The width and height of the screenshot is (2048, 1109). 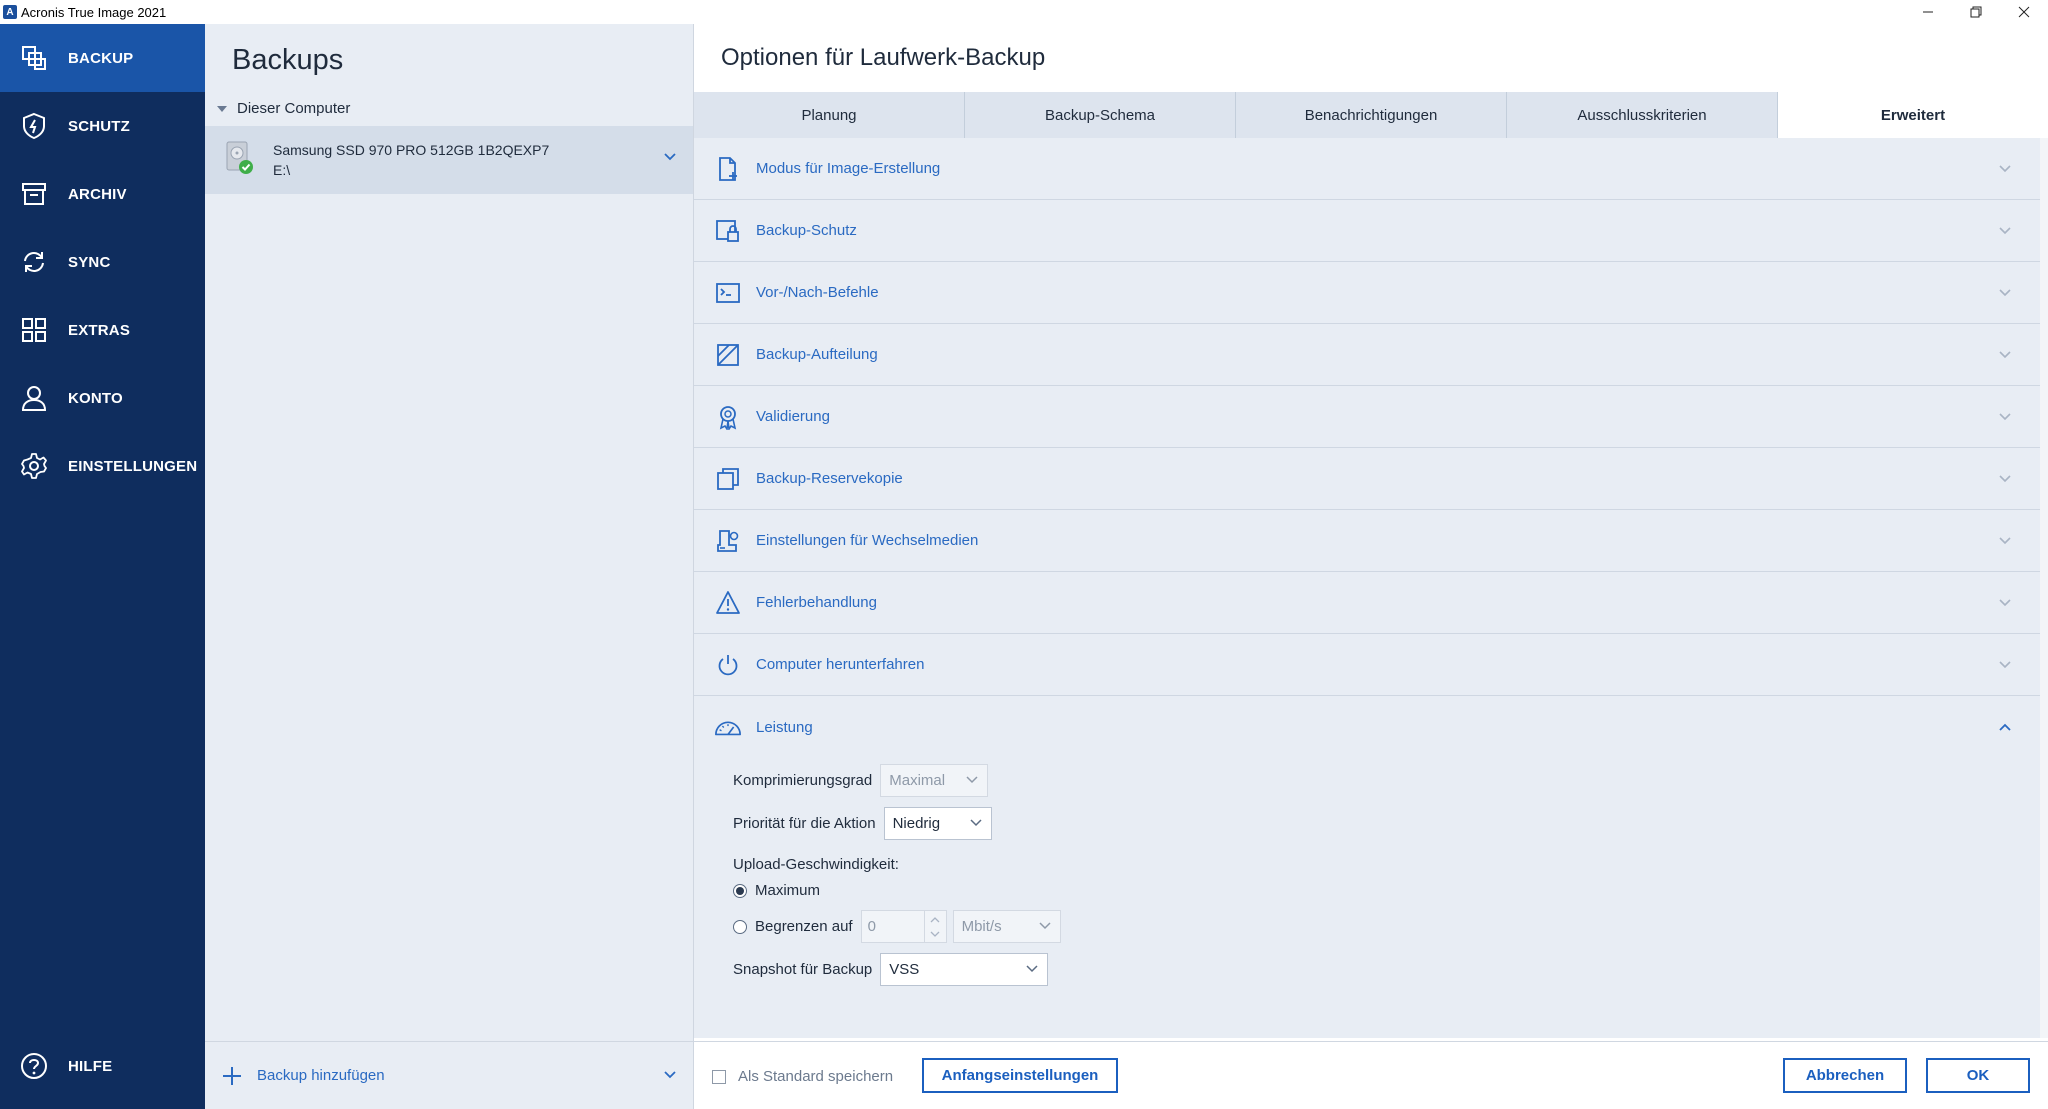 What do you see at coordinates (1367, 169) in the screenshot?
I see `section-image-mode: Modus für Image-Erstellung` at bounding box center [1367, 169].